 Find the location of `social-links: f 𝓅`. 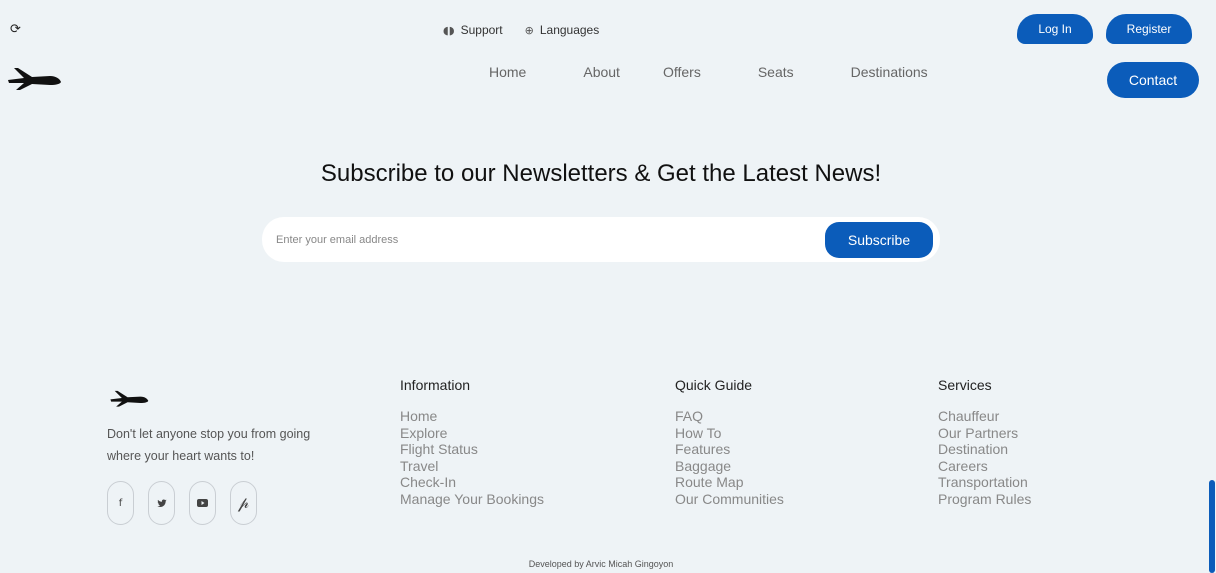

social-links: f 𝓅 is located at coordinates (182, 503).